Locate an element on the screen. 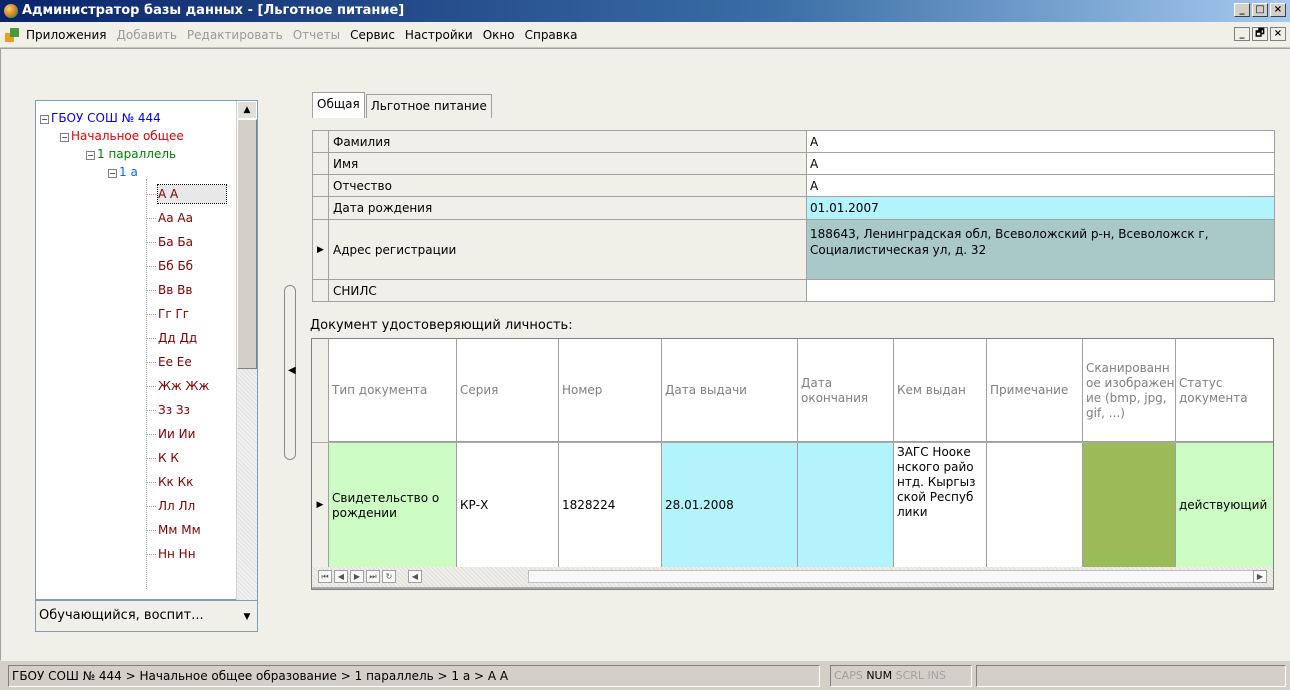 This screenshot has width=1290, height=690. close-button: × is located at coordinates (1278, 10).